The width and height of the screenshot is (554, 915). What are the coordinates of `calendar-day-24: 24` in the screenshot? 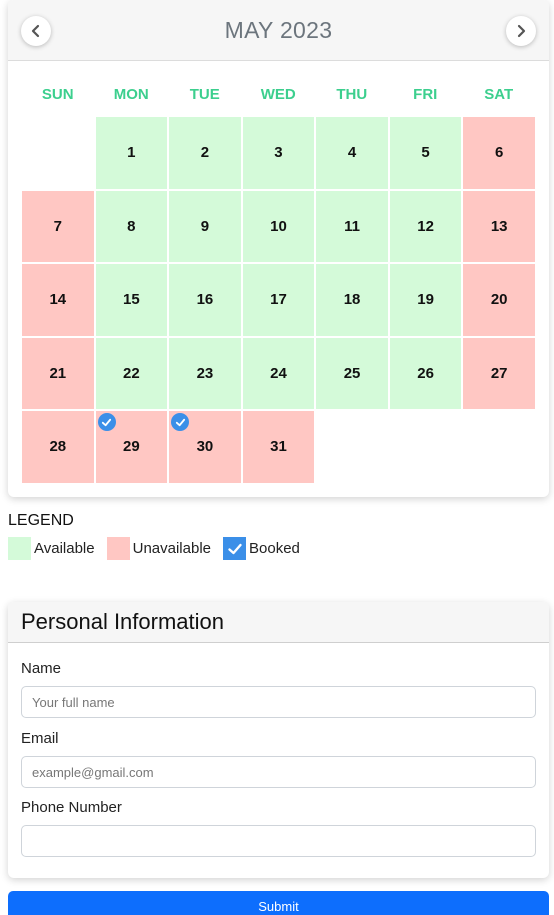 It's located at (278, 373).